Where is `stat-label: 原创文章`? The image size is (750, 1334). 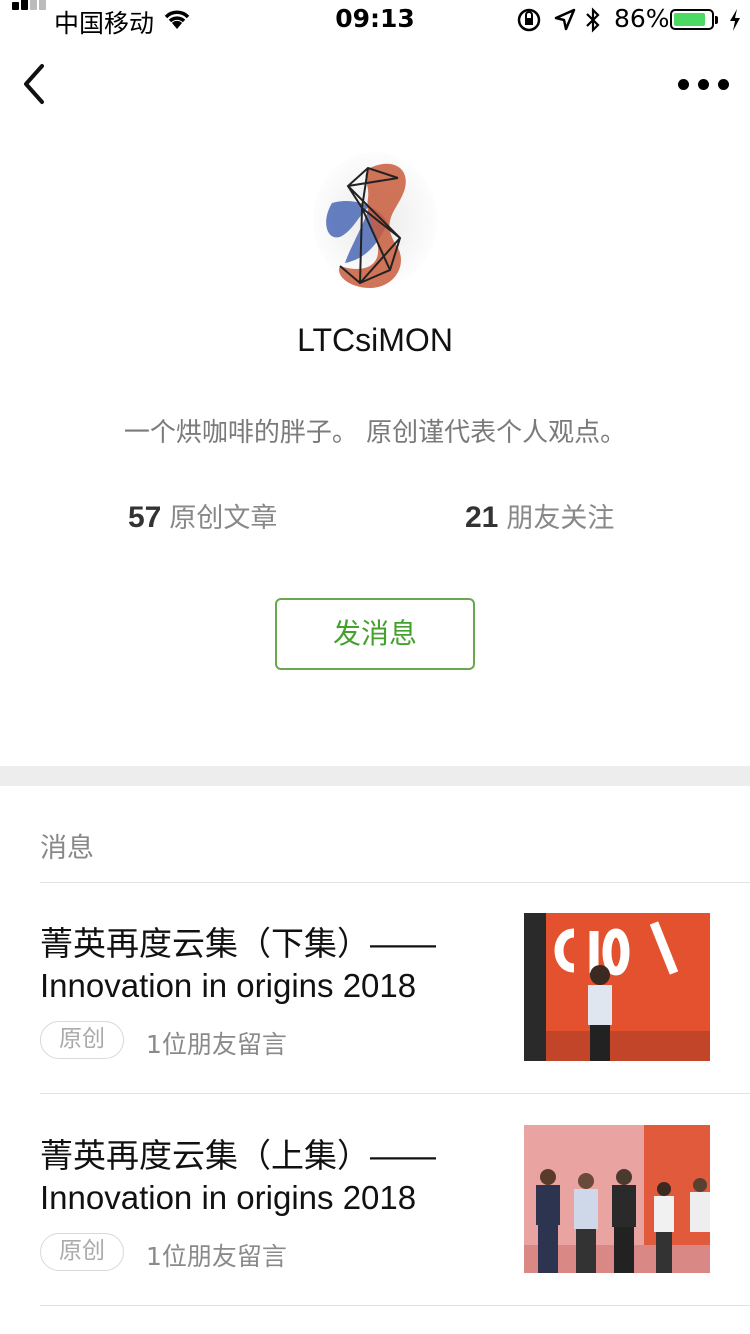
stat-label: 原创文章 is located at coordinates (223, 518).